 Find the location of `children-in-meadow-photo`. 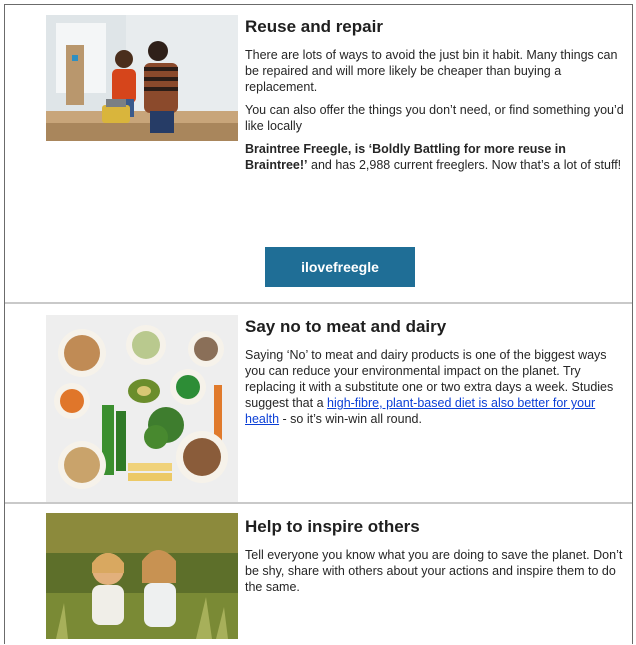

children-in-meadow-photo is located at coordinates (142, 576).